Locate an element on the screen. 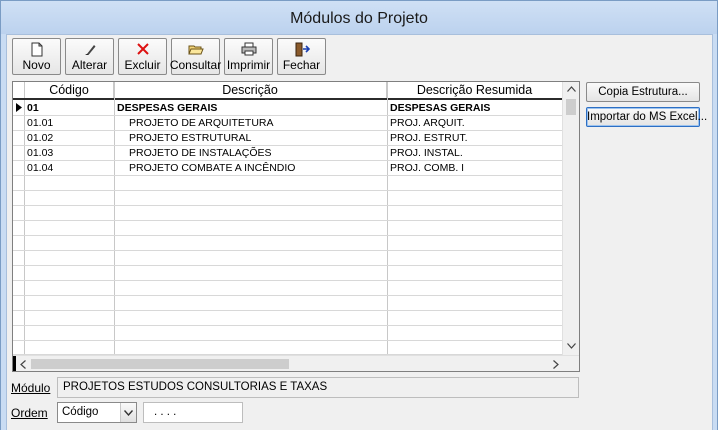 The image size is (718, 430). pencil-icon is located at coordinates (89, 50).